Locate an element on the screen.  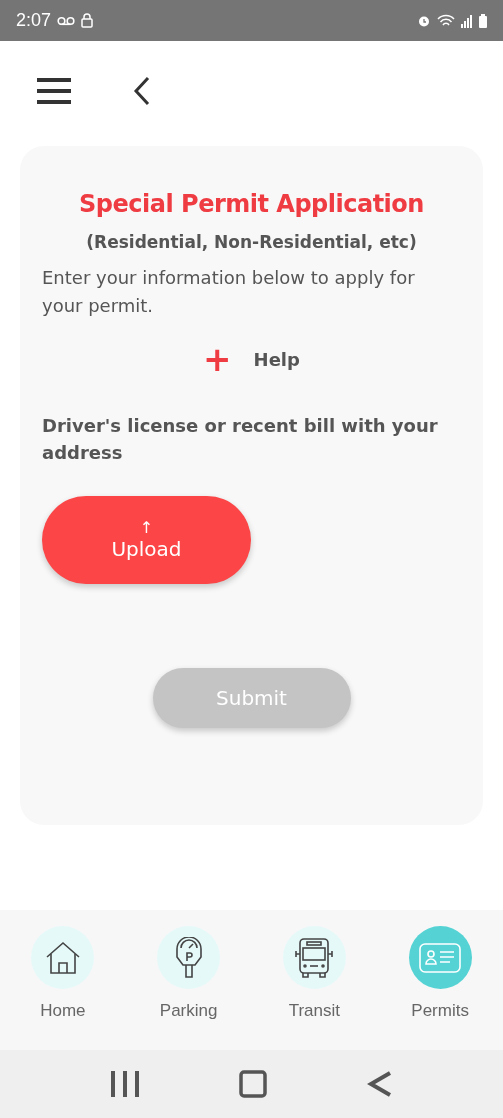
wifi-icon is located at coordinates (446, 20).